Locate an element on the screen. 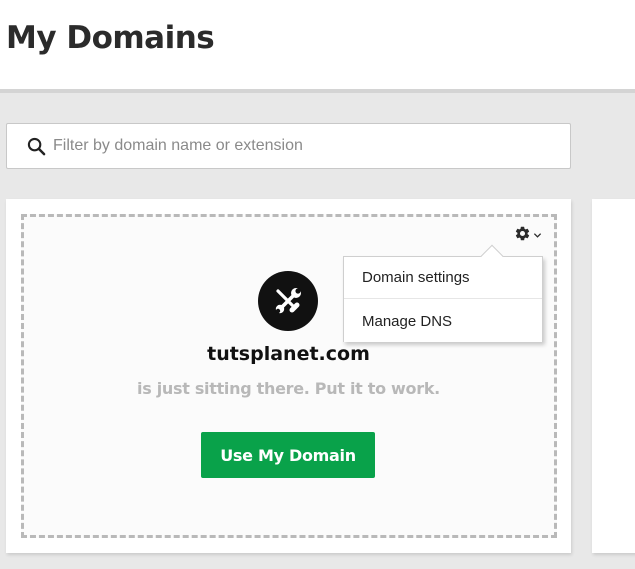 The width and height of the screenshot is (635, 569). search-box is located at coordinates (288, 146).